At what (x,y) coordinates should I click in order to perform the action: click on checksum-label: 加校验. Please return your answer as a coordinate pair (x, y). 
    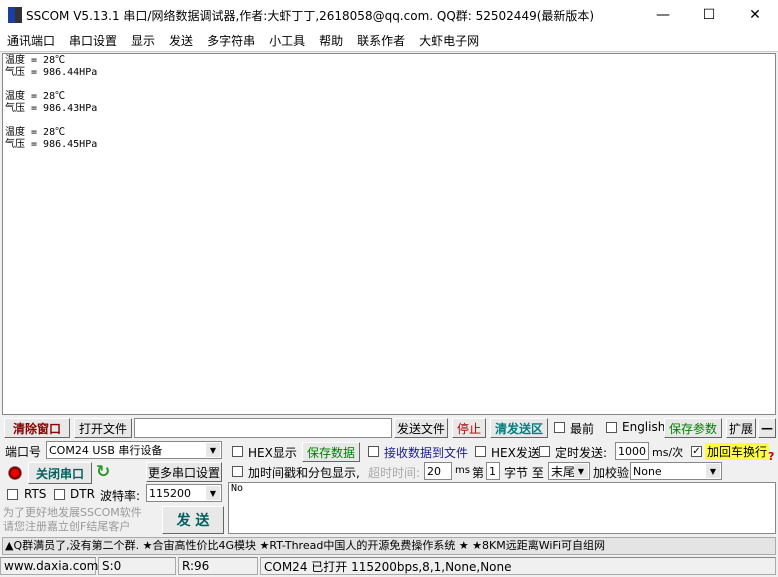
    Looking at the image, I should click on (611, 473).